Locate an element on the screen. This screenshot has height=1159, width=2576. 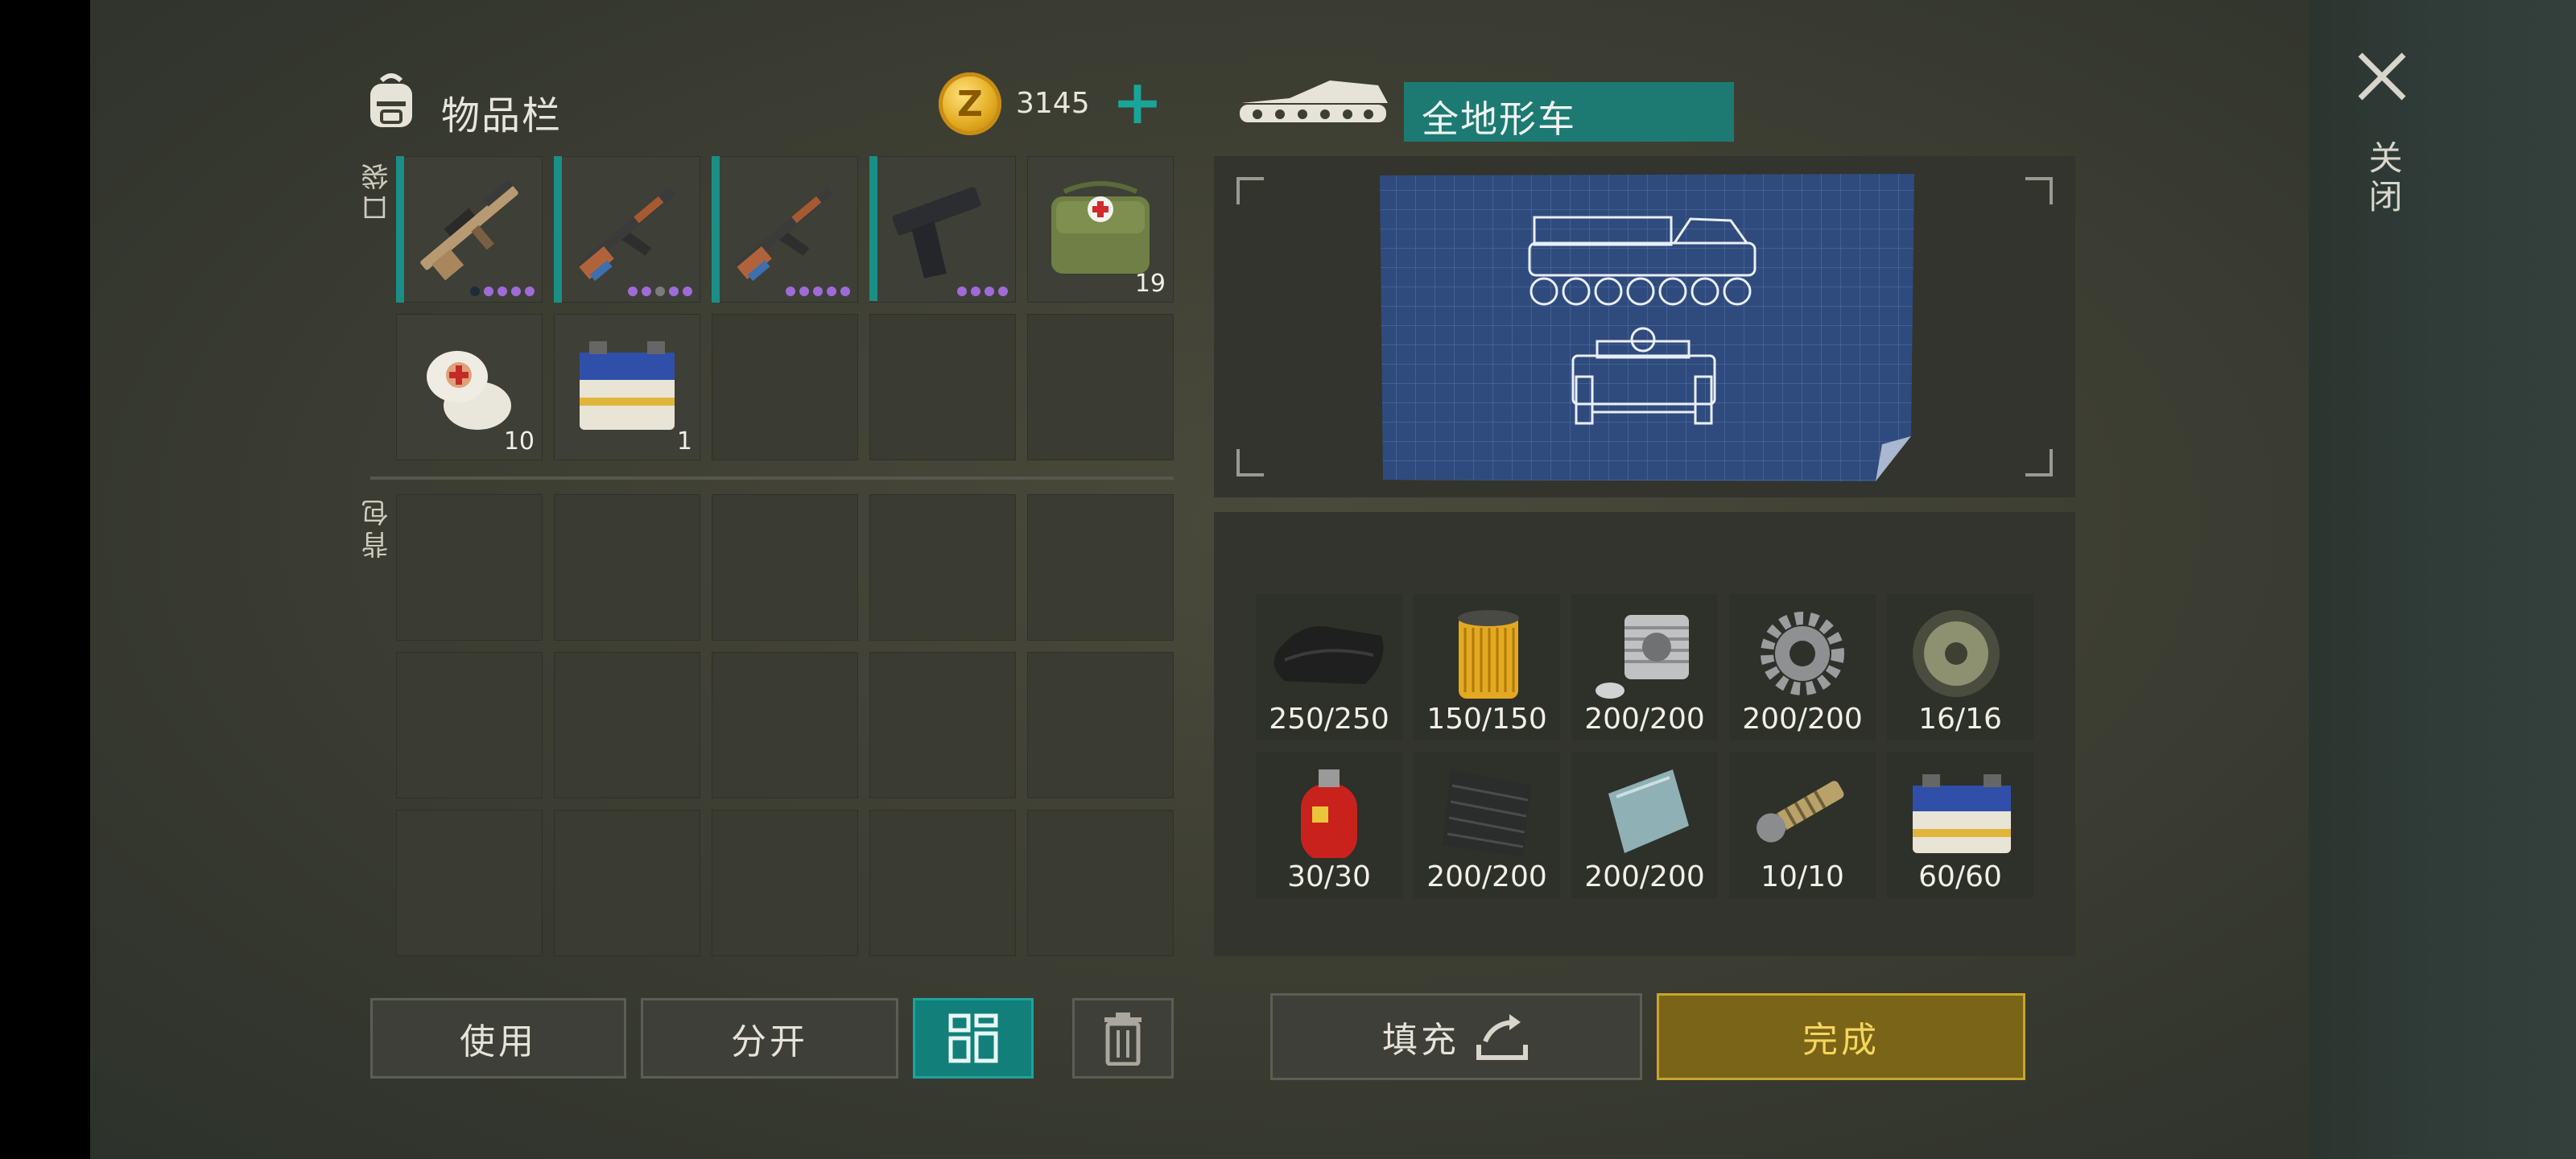
engine-cylinder-icon is located at coordinates (1642, 657).